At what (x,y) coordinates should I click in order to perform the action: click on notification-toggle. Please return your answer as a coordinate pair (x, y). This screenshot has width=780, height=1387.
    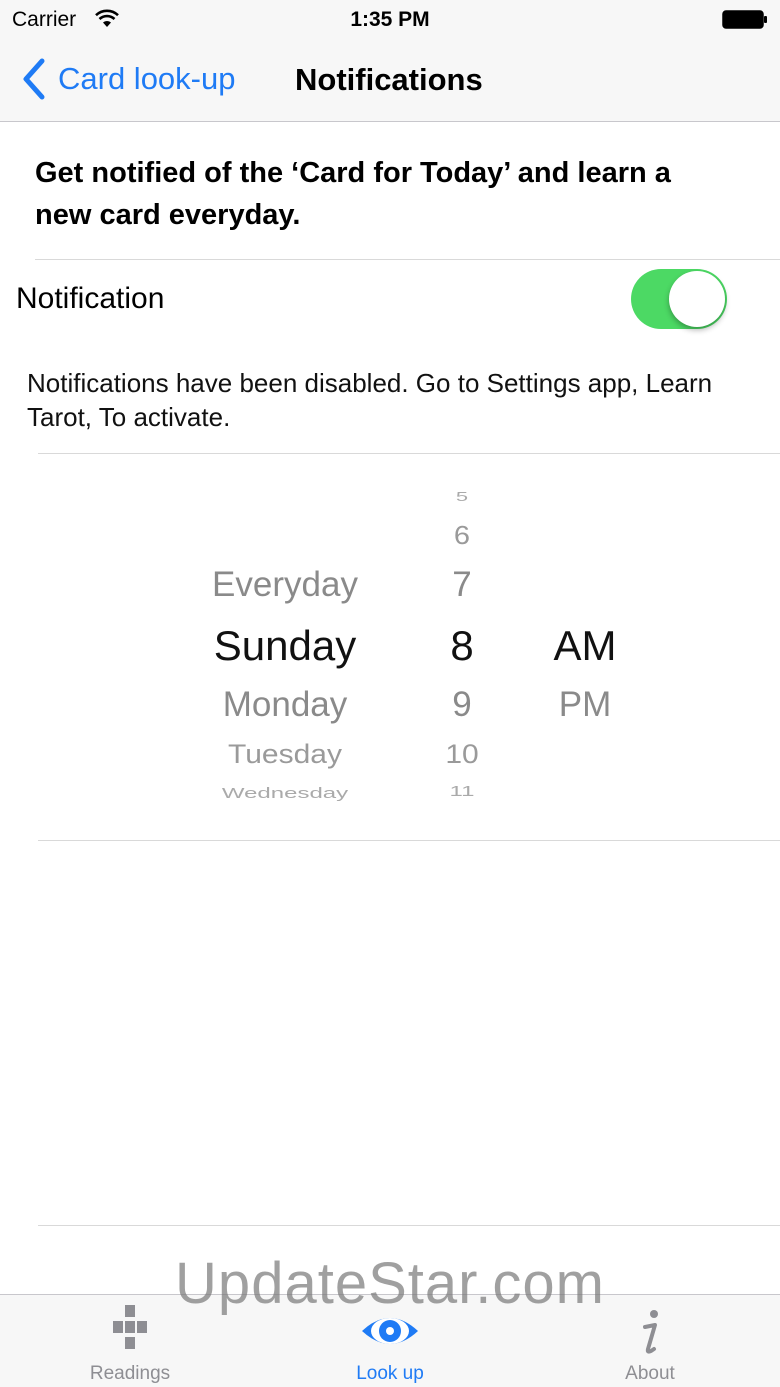
    Looking at the image, I should click on (679, 299).